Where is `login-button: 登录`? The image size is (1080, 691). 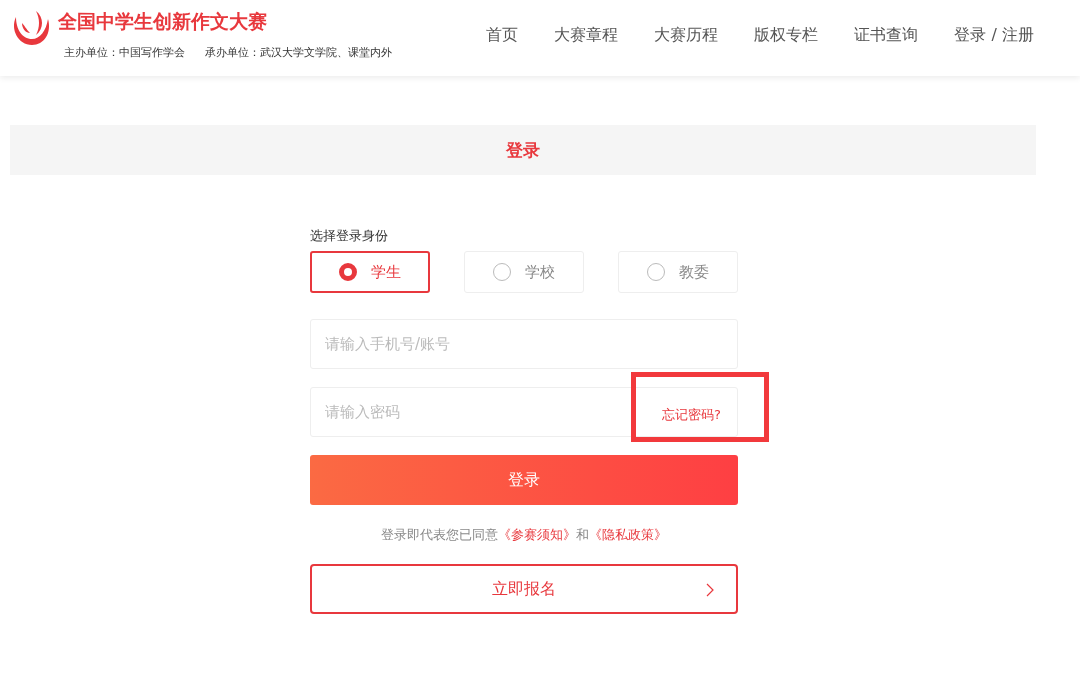
login-button: 登录 is located at coordinates (524, 480).